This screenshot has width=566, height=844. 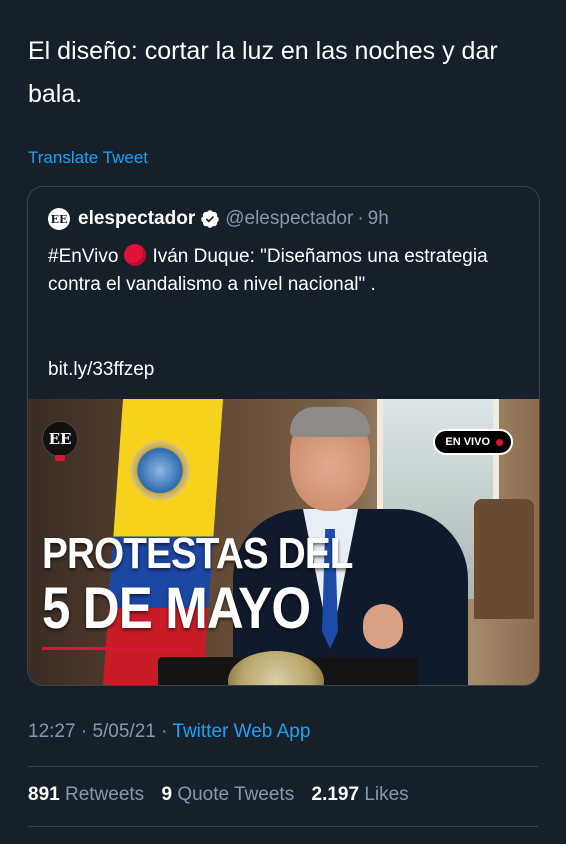 I want to click on tweet-source-app: Twitter Web App, so click(x=241, y=731).